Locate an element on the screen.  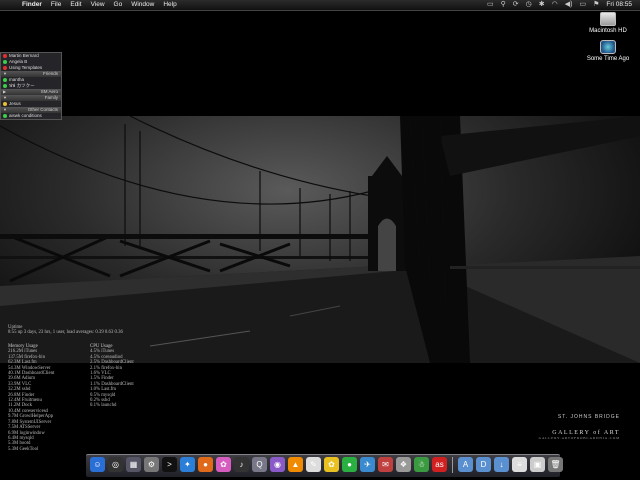
trash-icon: 🗑 is located at coordinates (555, 464).